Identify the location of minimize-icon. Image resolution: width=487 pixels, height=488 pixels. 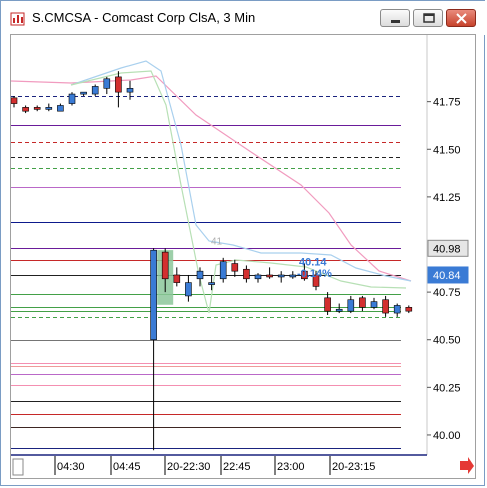
(395, 21).